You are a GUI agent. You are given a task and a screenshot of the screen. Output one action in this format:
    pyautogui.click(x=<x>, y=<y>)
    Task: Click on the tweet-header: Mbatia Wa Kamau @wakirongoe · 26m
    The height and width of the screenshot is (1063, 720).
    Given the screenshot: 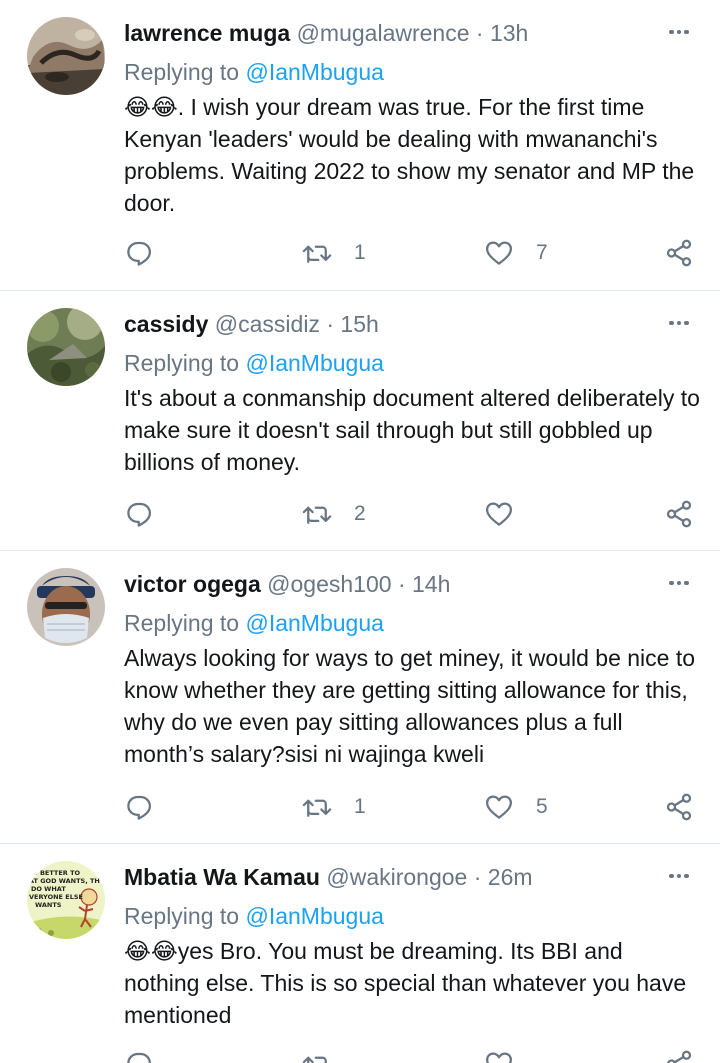 What is the action you would take?
    pyautogui.click(x=377, y=877)
    